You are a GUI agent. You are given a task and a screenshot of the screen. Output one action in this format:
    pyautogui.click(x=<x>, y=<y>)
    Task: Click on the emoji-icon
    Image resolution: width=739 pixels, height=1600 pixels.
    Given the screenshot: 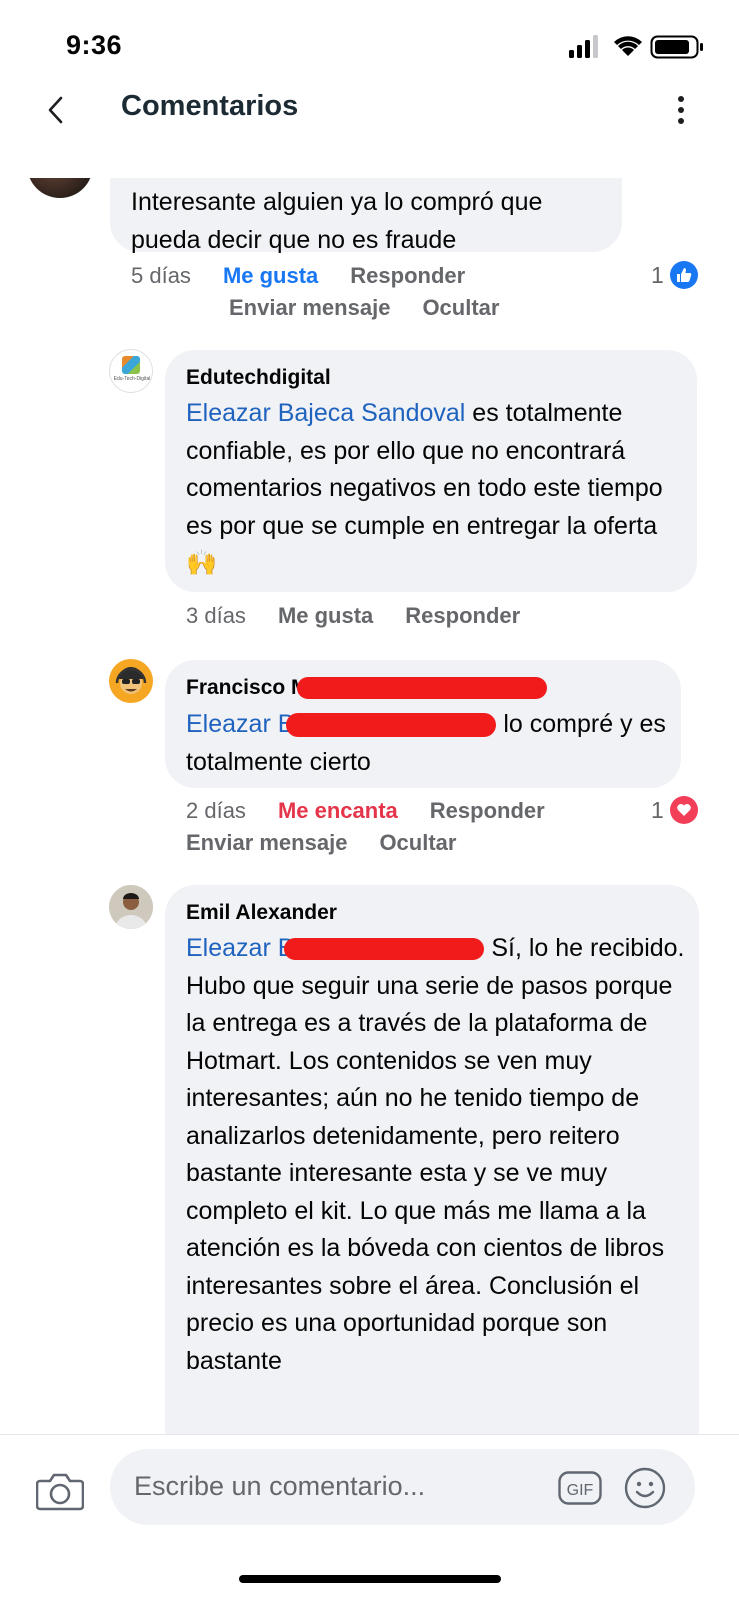 What is the action you would take?
    pyautogui.click(x=645, y=1488)
    